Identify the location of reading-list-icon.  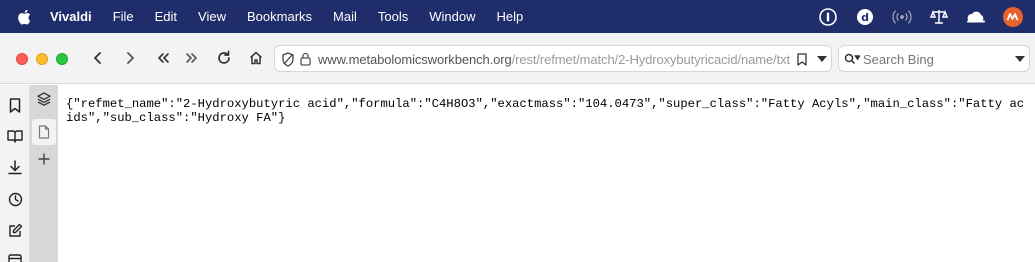
(15, 136).